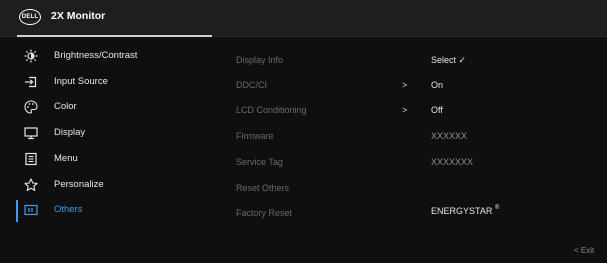 This screenshot has height=263, width=607. Describe the element at coordinates (449, 60) in the screenshot. I see `value-display-info: Select ✓` at that location.